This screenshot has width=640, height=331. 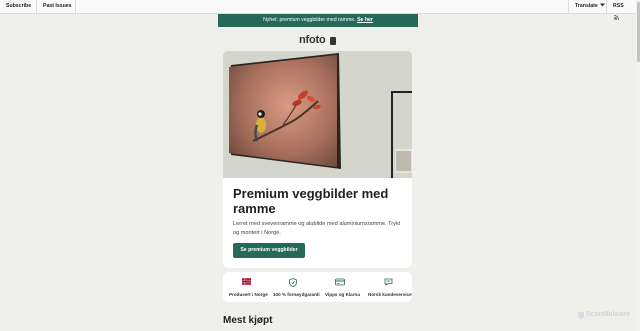 What do you see at coordinates (616, 17) in the screenshot?
I see `rss-icon` at bounding box center [616, 17].